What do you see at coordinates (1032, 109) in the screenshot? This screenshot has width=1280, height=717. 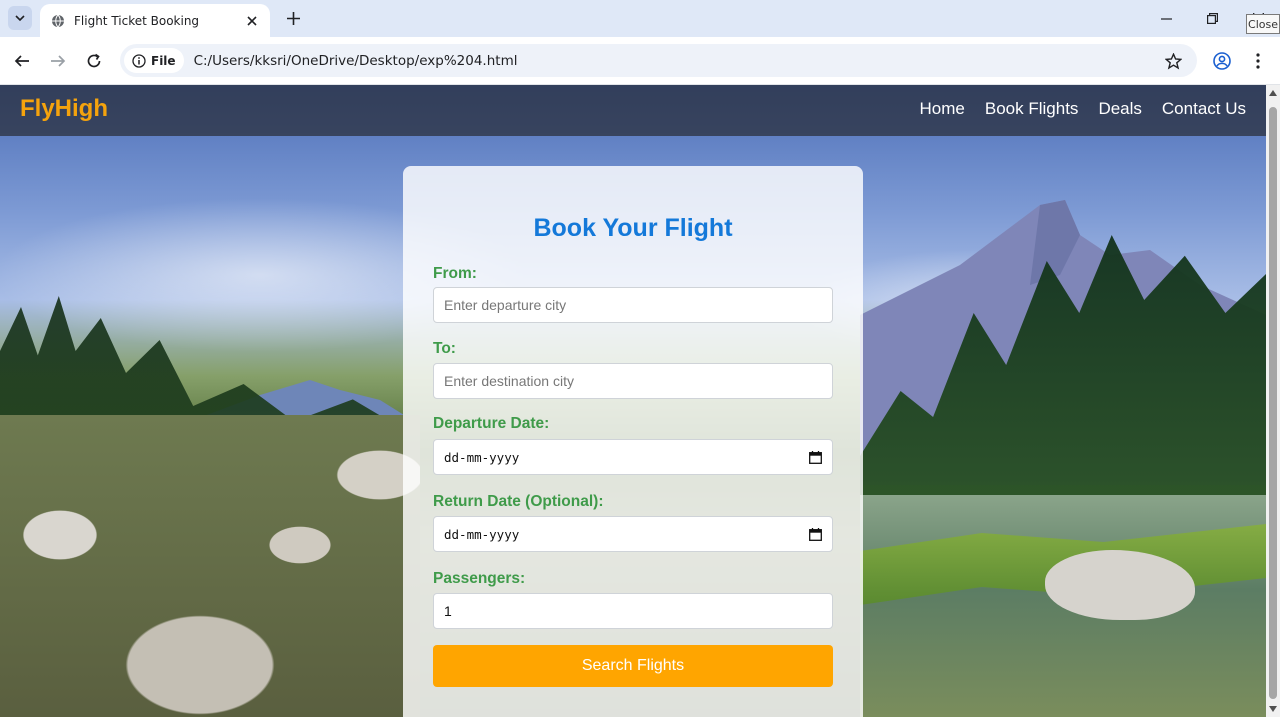 I see `nav-link-book-flights: Book Flights` at bounding box center [1032, 109].